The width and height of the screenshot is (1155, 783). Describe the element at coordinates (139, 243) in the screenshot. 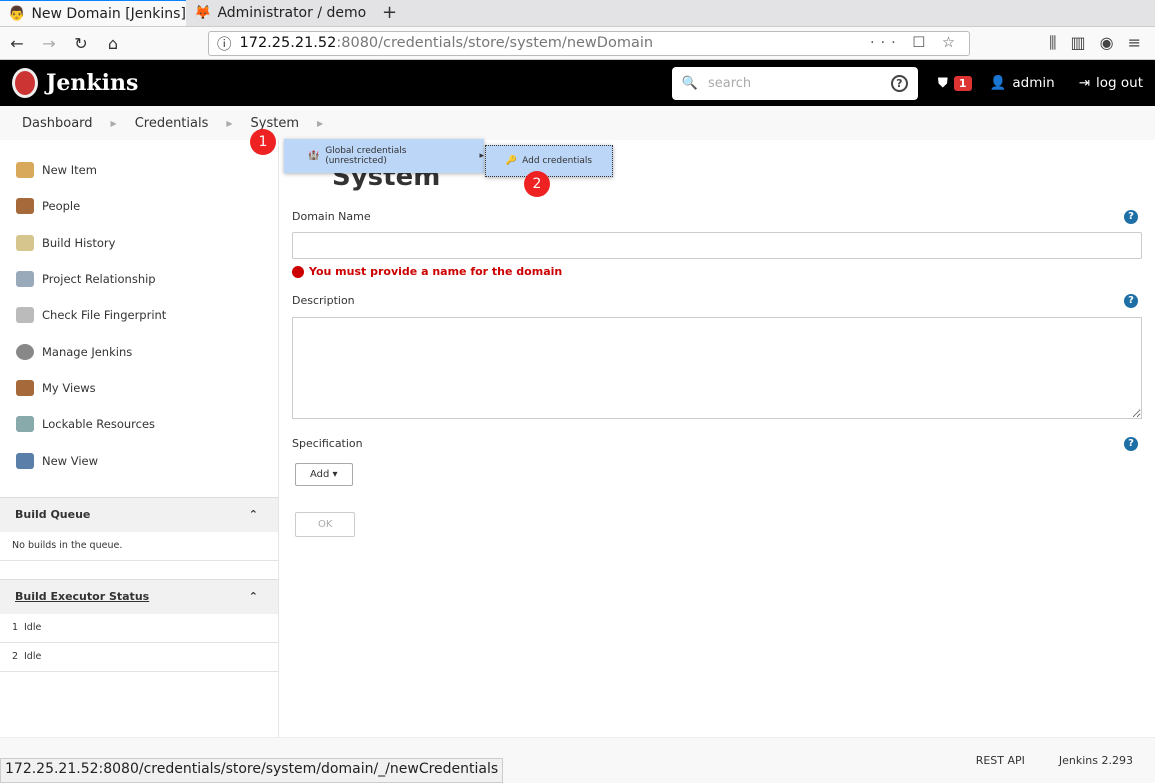

I see `sidebar-item-build-history: Build History` at that location.